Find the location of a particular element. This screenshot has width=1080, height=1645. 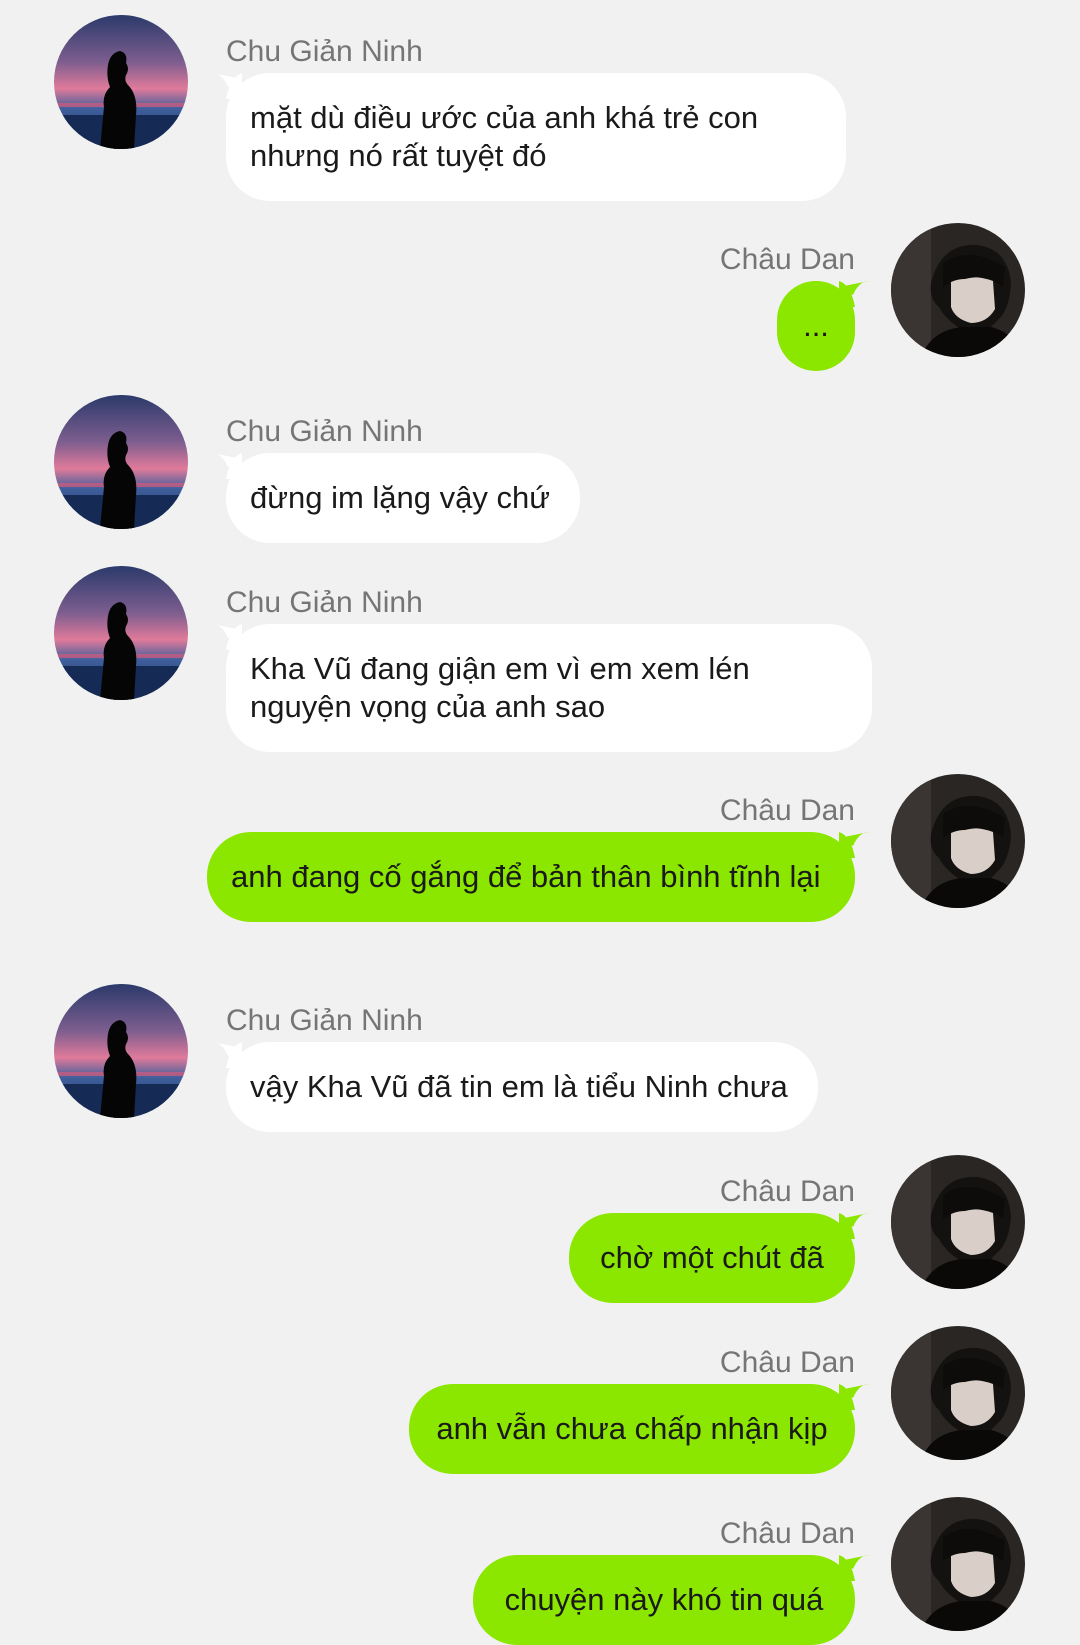

message-bubble: chờ một chút đã is located at coordinates (719, 1258).